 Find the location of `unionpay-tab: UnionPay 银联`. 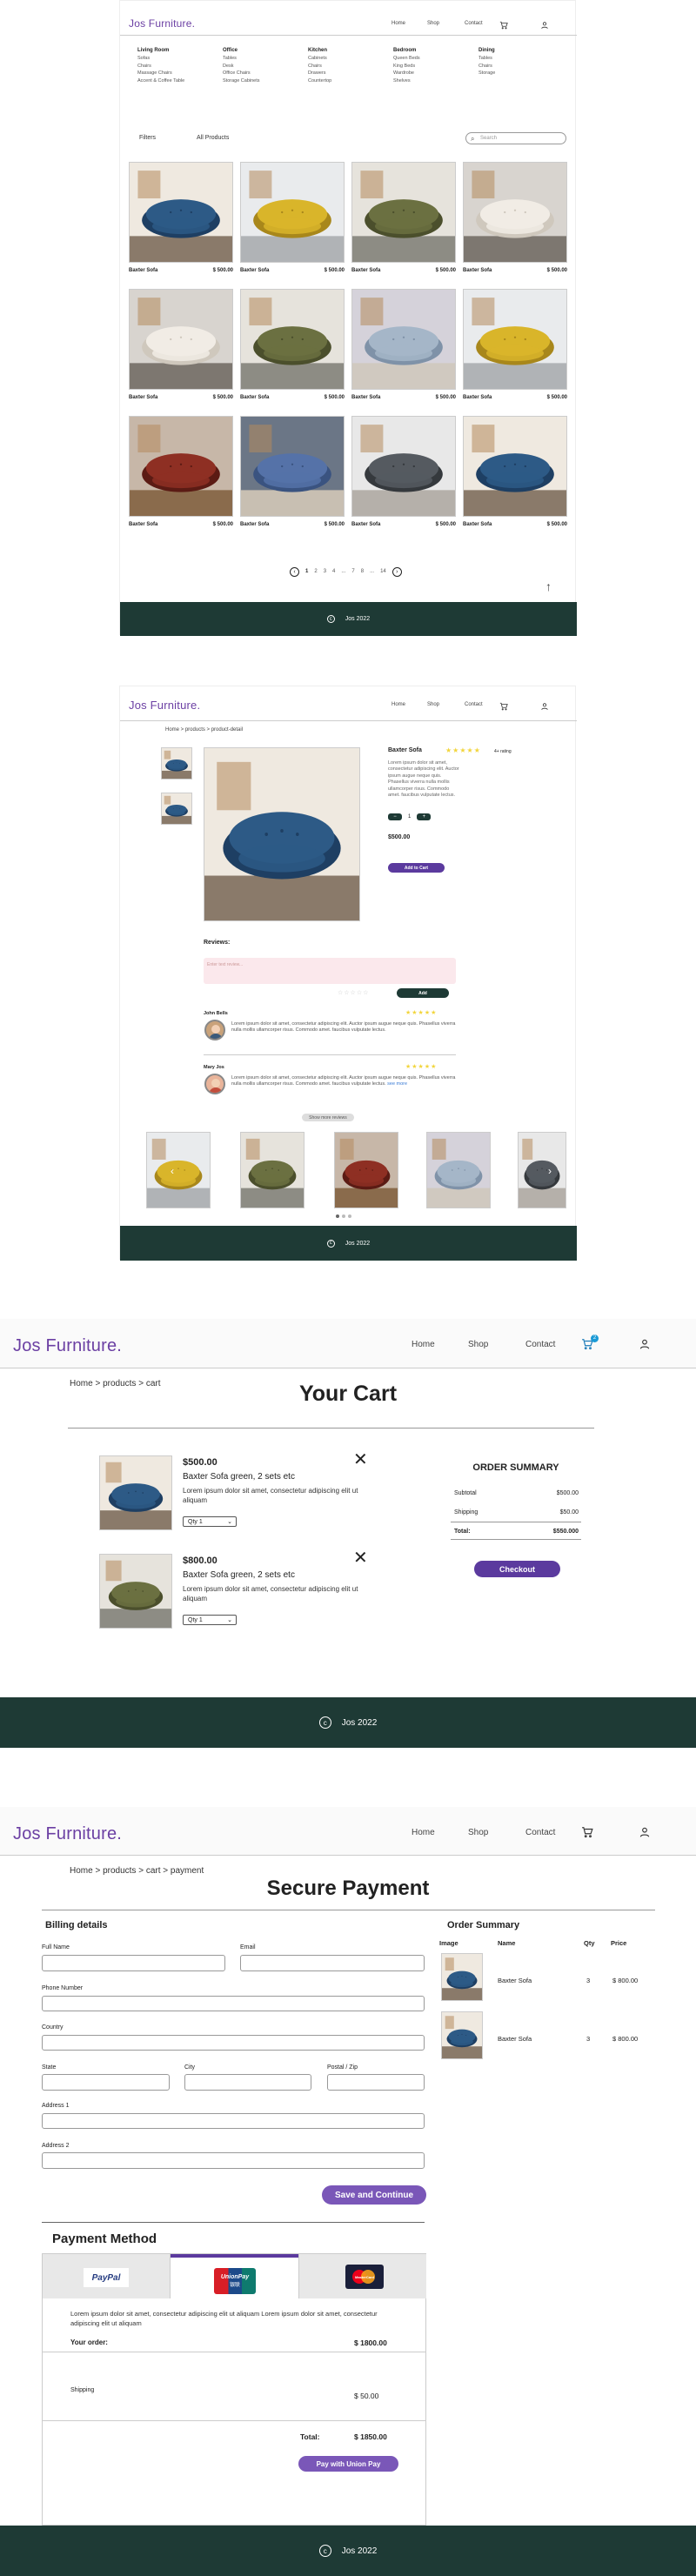

unionpay-tab: UnionPay 银联 is located at coordinates (234, 2276).